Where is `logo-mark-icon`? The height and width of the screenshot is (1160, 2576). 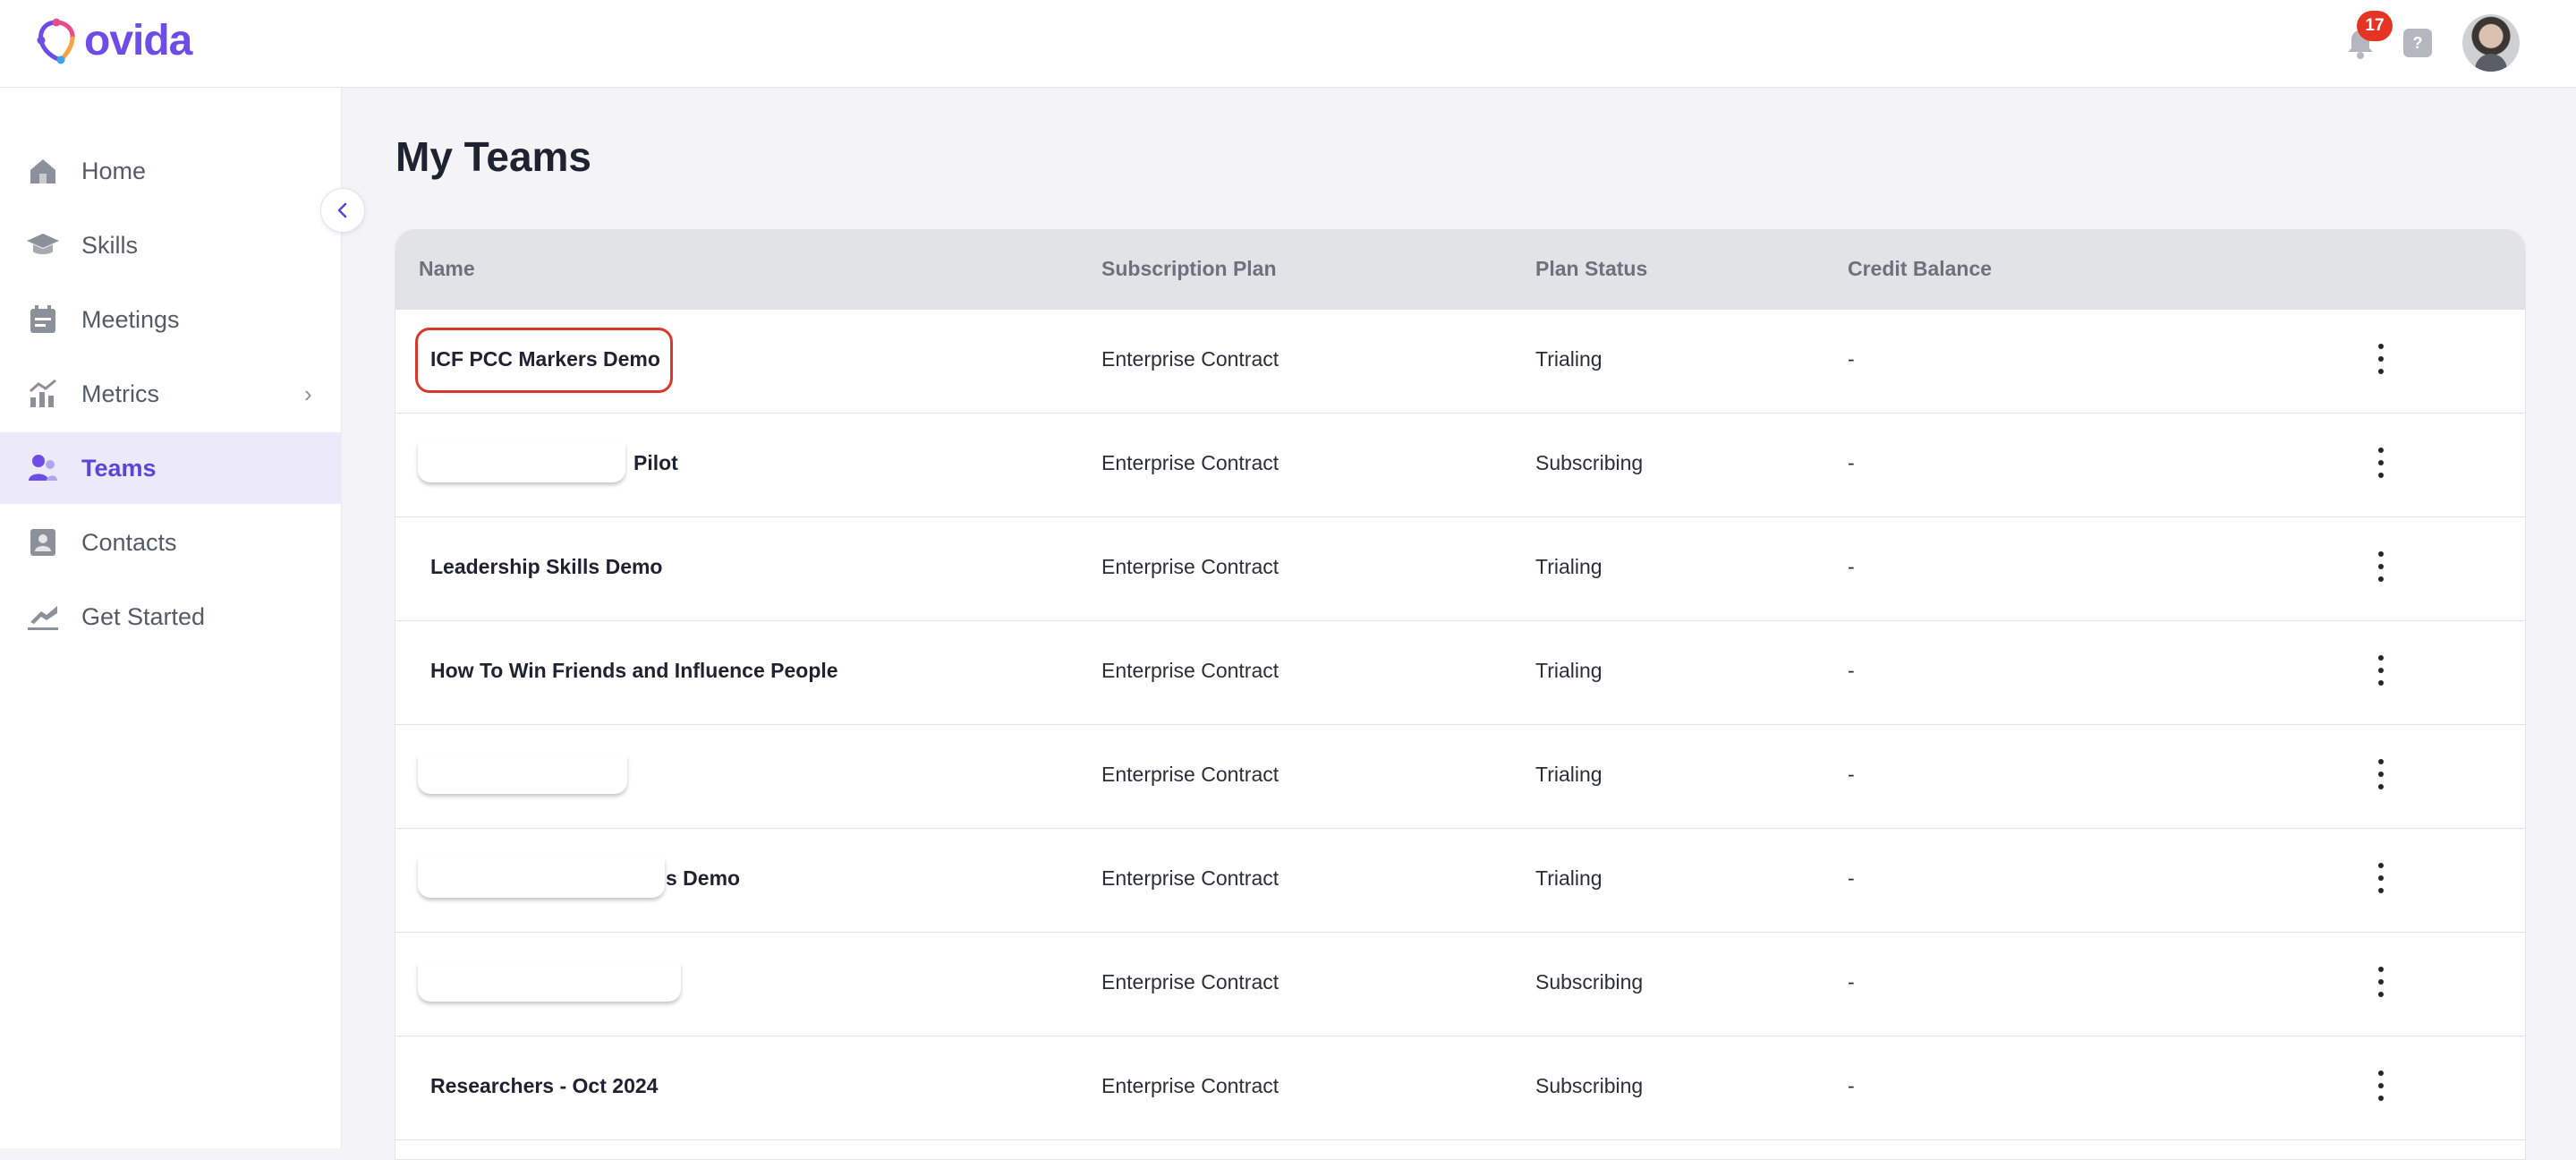
logo-mark-icon is located at coordinates (56, 41).